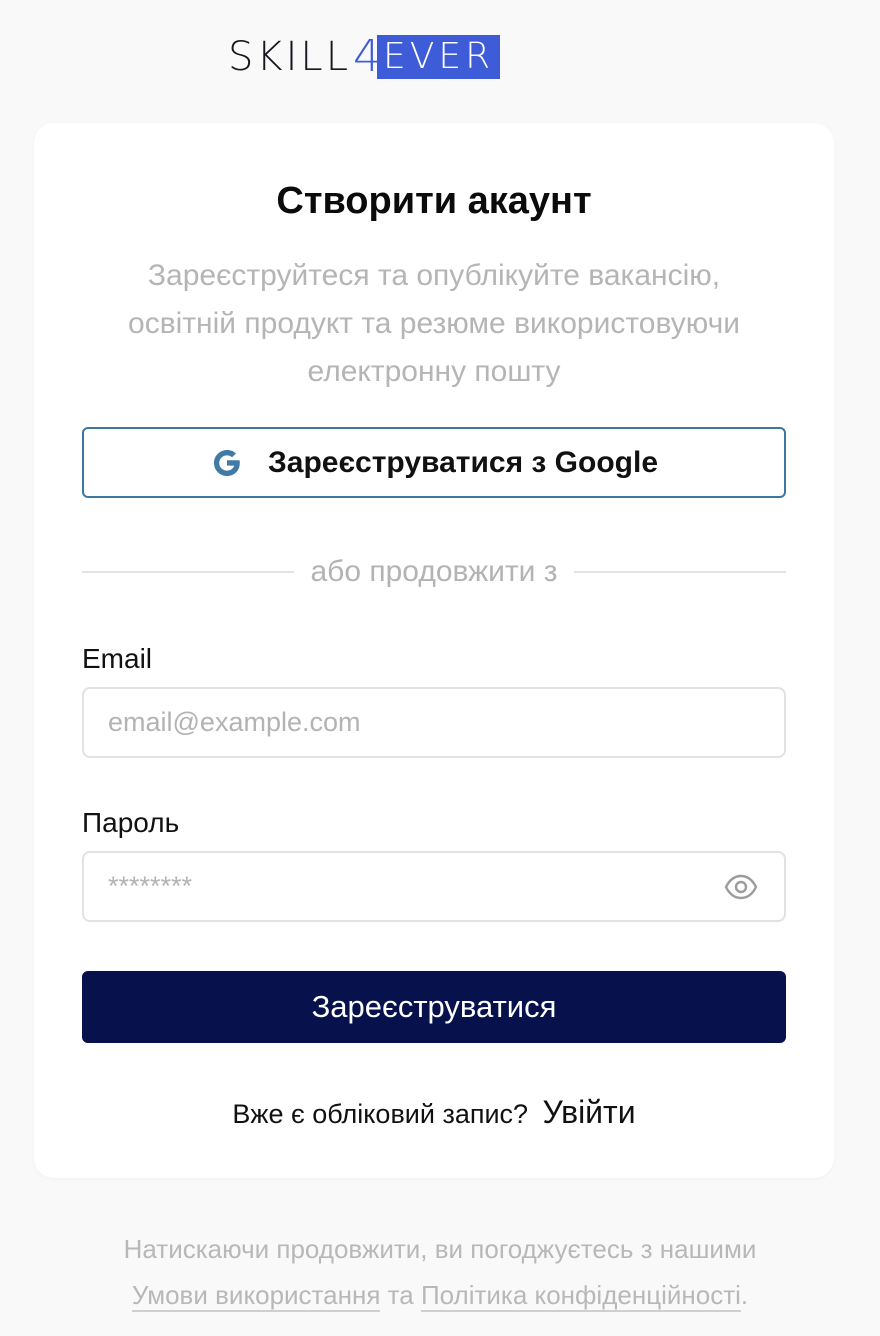 The width and height of the screenshot is (880, 1336). What do you see at coordinates (680, 572) in the screenshot?
I see `divider-line-right` at bounding box center [680, 572].